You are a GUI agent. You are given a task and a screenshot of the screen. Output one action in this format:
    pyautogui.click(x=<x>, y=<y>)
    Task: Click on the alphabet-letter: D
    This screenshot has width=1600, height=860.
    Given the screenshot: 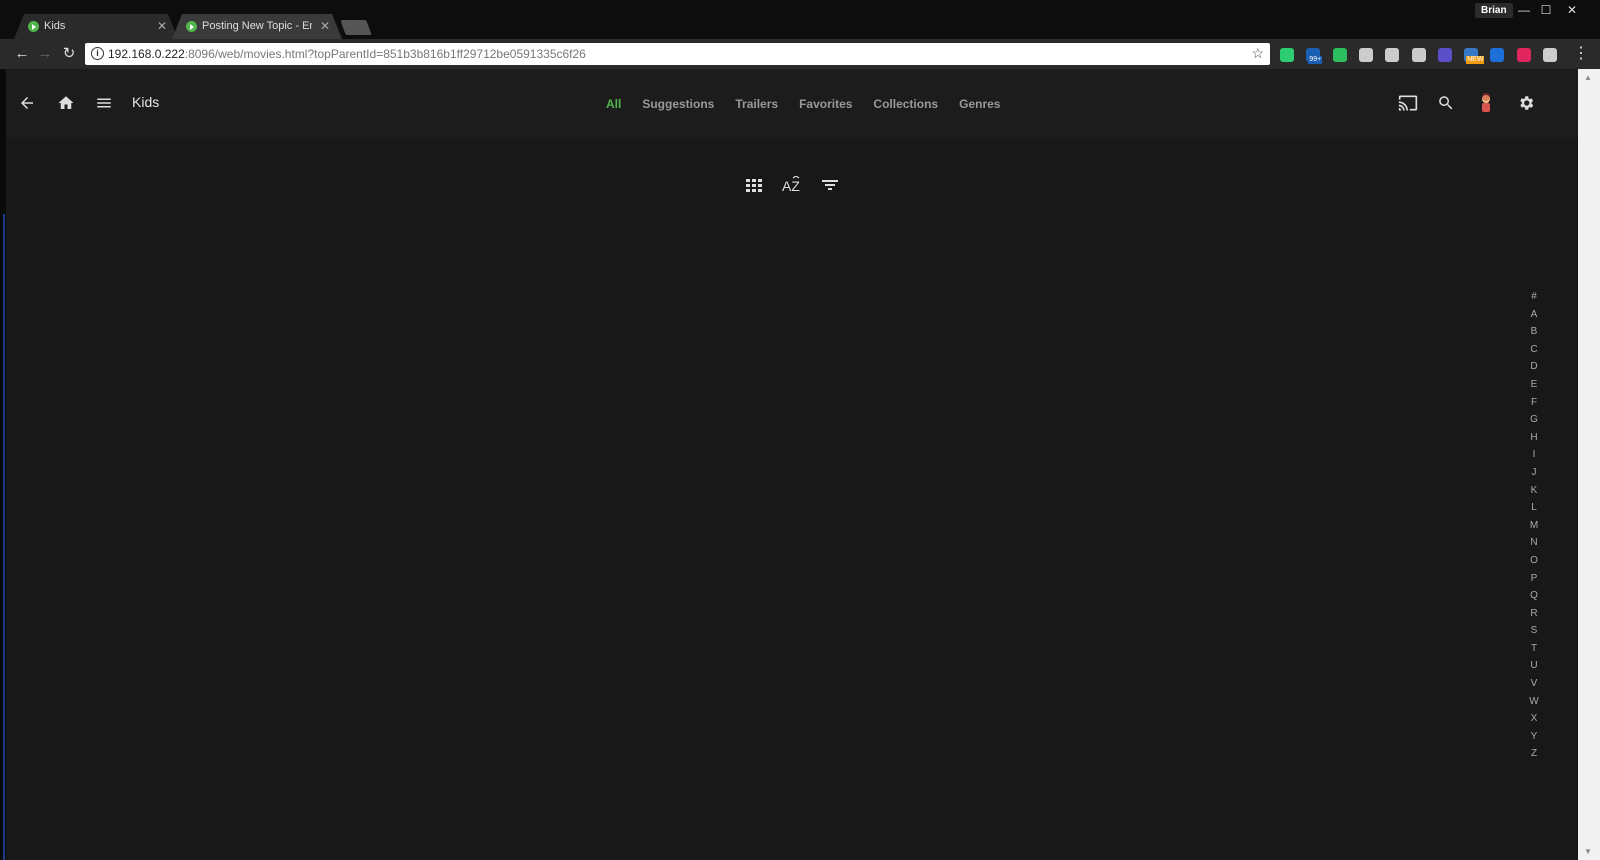 What is the action you would take?
    pyautogui.click(x=1534, y=367)
    